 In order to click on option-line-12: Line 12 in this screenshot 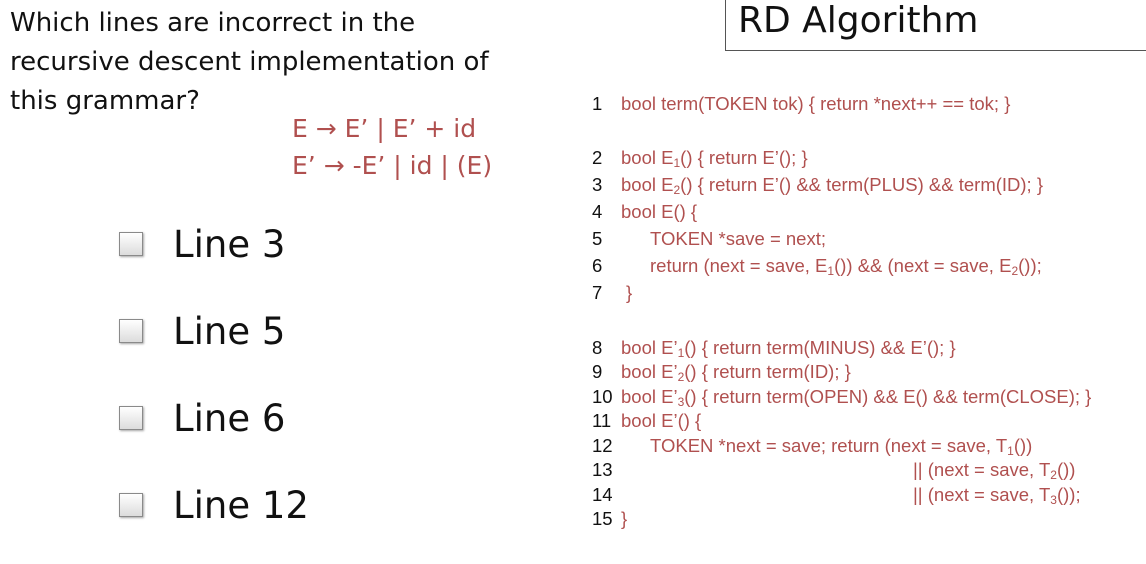, I will do `click(214, 505)`.